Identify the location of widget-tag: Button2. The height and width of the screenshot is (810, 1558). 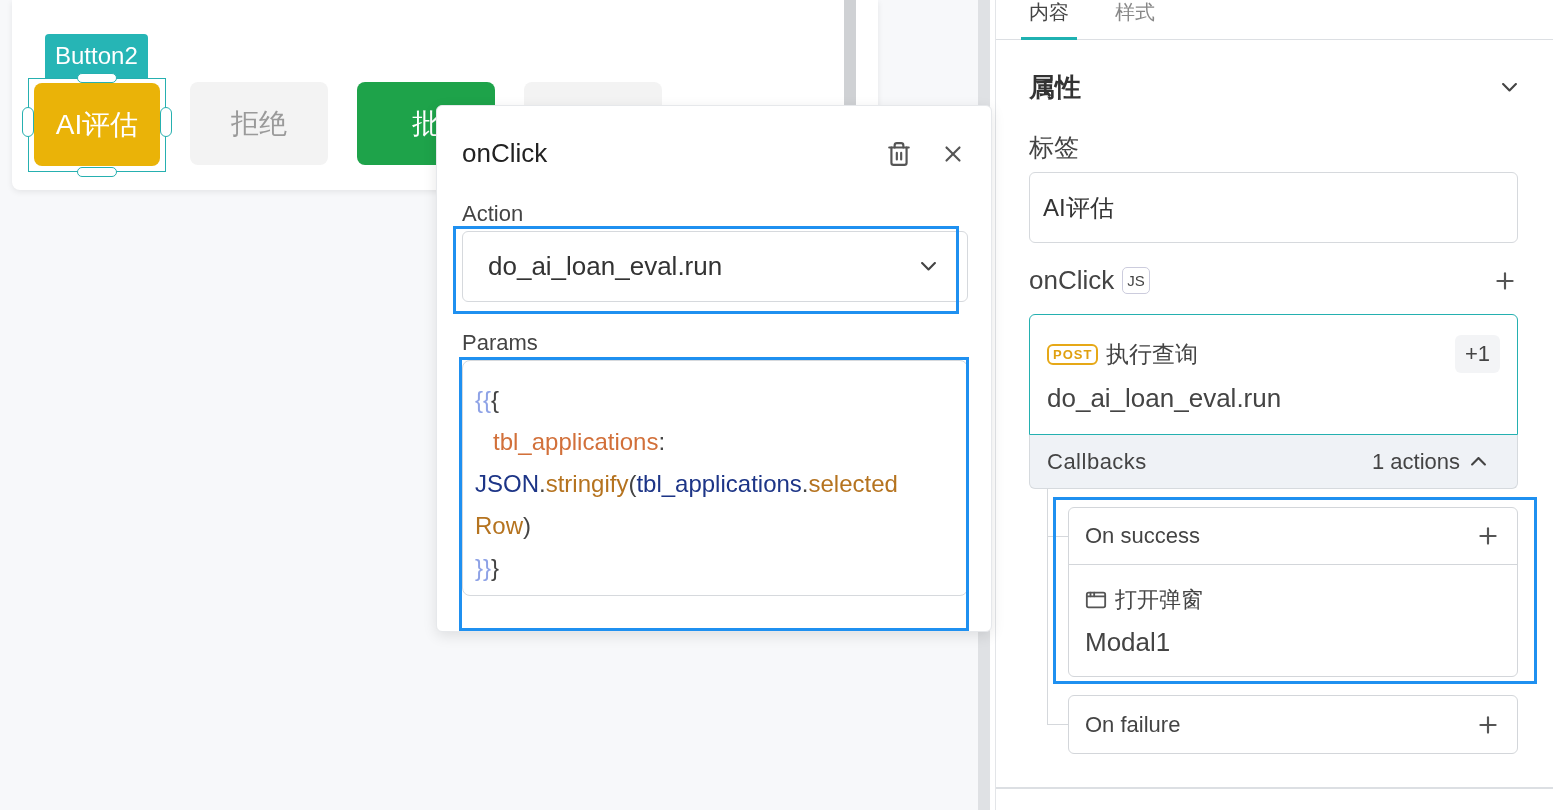
(96, 56).